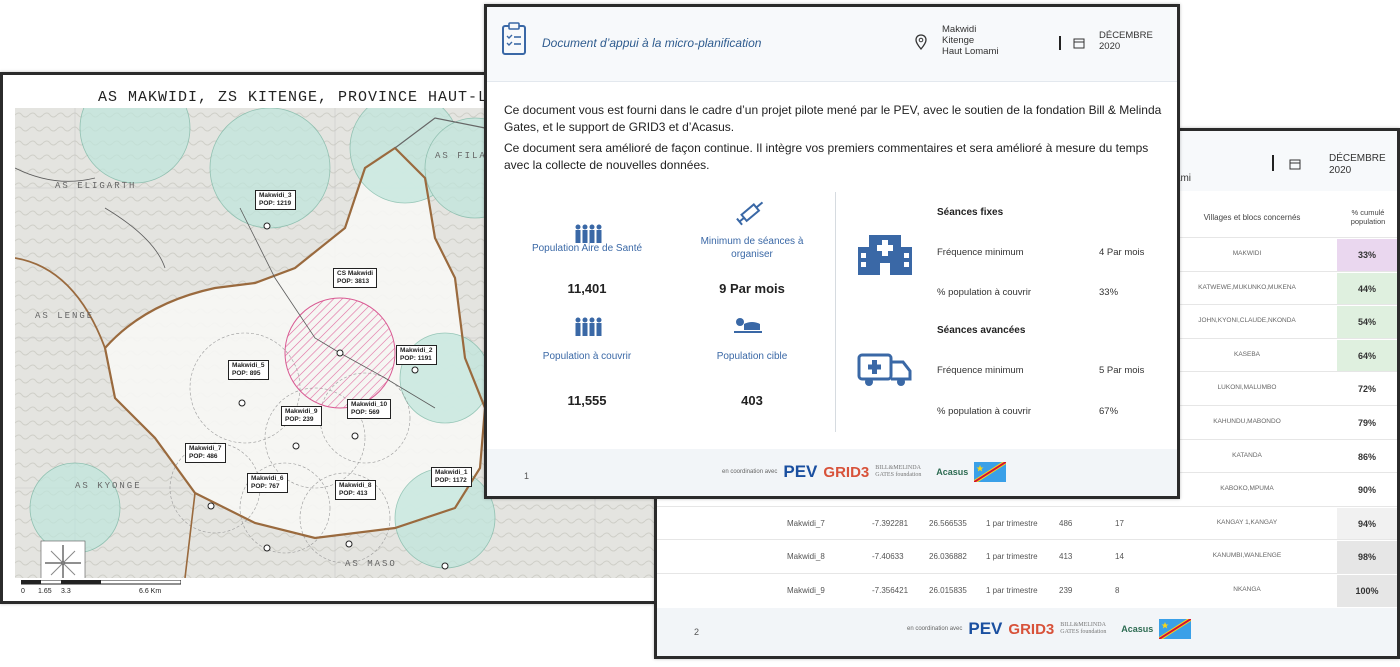  What do you see at coordinates (1252, 217) in the screenshot?
I see `column-header: Villages et blocs concernés` at bounding box center [1252, 217].